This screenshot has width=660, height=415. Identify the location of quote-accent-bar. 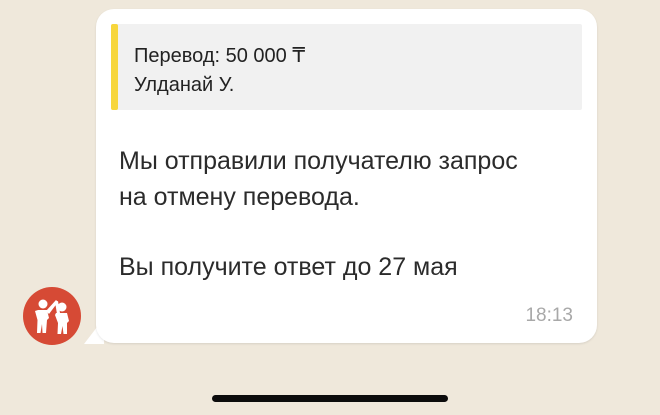
(114, 67).